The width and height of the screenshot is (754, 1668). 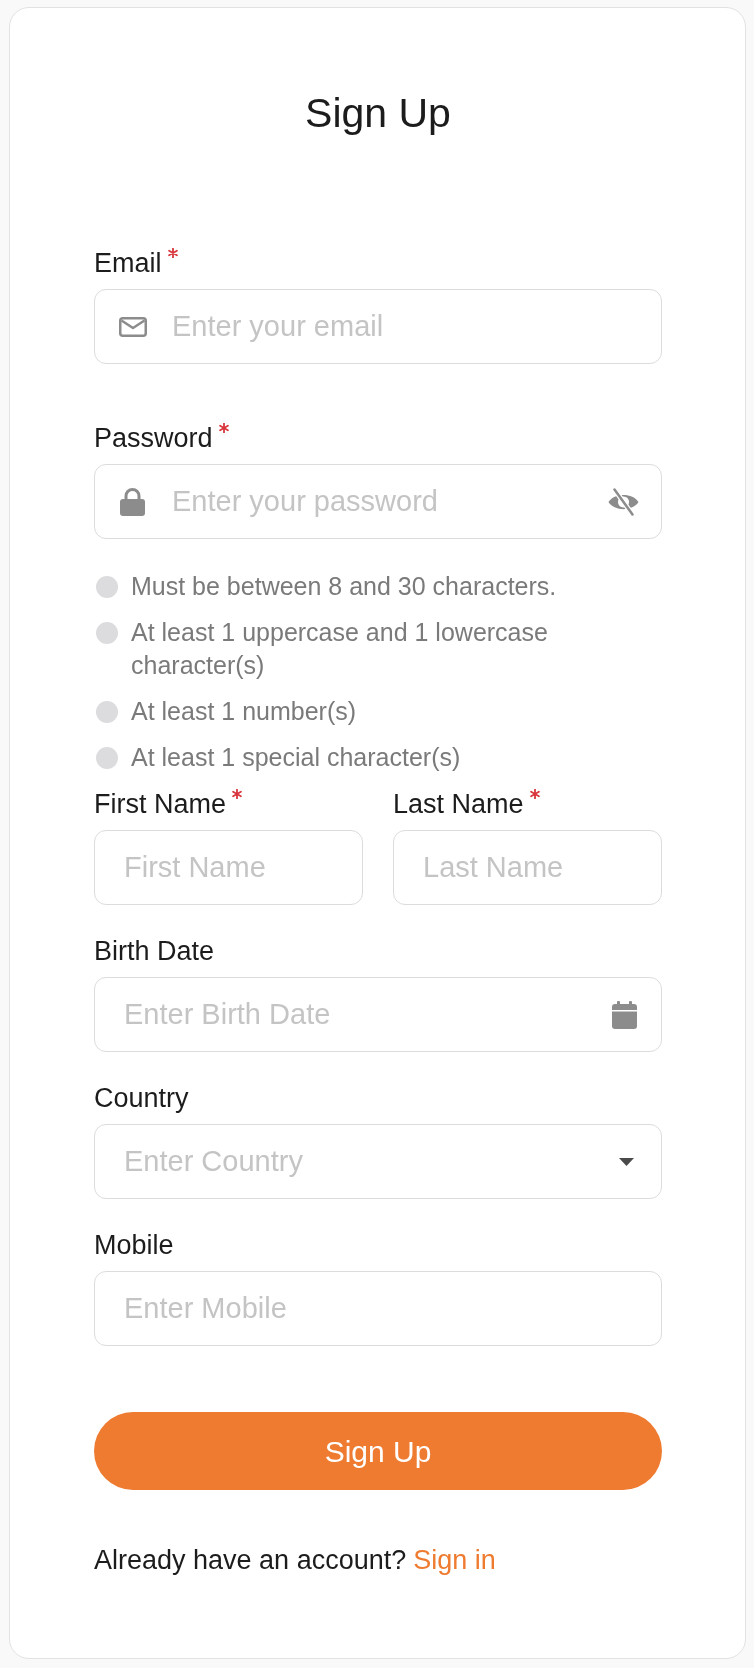 What do you see at coordinates (378, 501) in the screenshot?
I see `password-field: Enter your password` at bounding box center [378, 501].